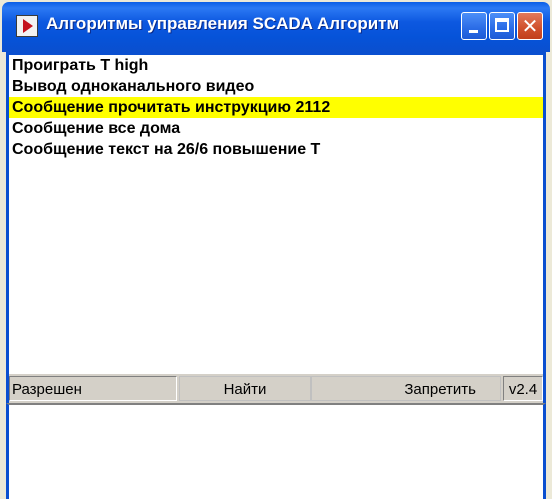 This screenshot has height=499, width=552. I want to click on close-button: ✕, so click(530, 26).